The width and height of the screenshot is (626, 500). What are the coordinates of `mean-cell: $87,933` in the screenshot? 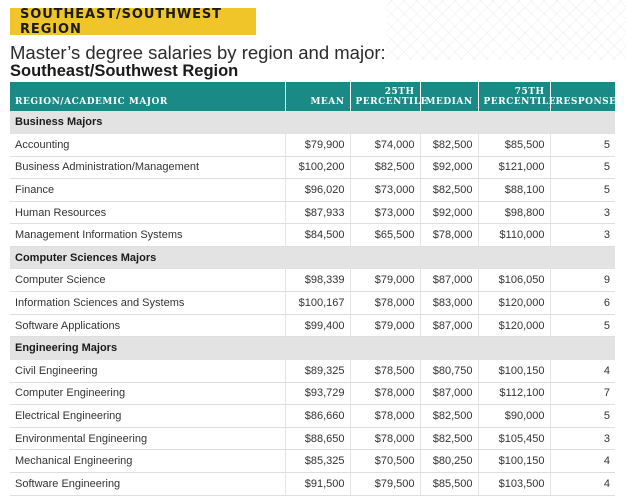 It's located at (317, 213).